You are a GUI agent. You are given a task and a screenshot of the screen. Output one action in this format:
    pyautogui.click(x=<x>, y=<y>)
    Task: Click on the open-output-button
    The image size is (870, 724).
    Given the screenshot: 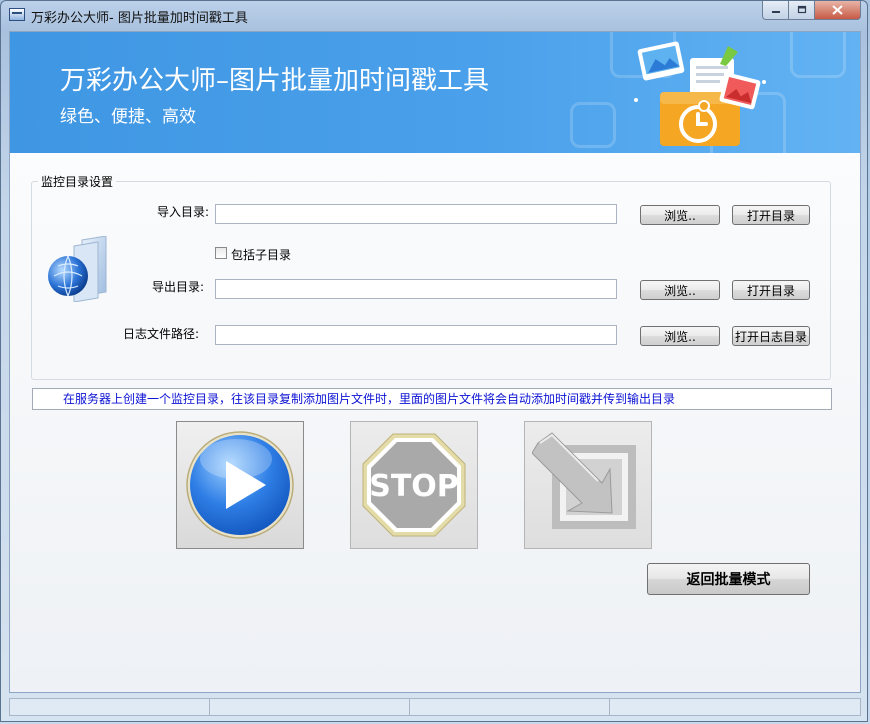 What is the action you would take?
    pyautogui.click(x=588, y=485)
    